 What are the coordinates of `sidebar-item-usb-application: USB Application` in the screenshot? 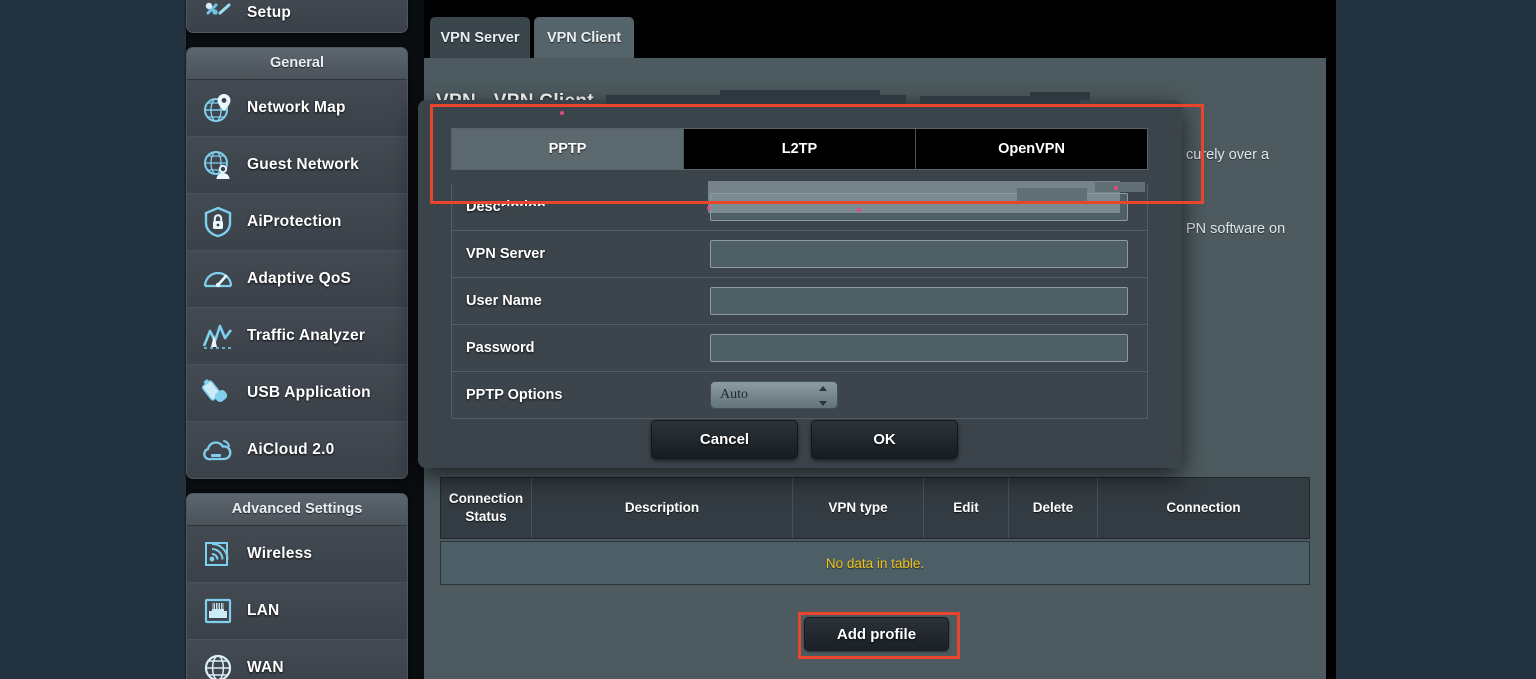 It's located at (297, 393).